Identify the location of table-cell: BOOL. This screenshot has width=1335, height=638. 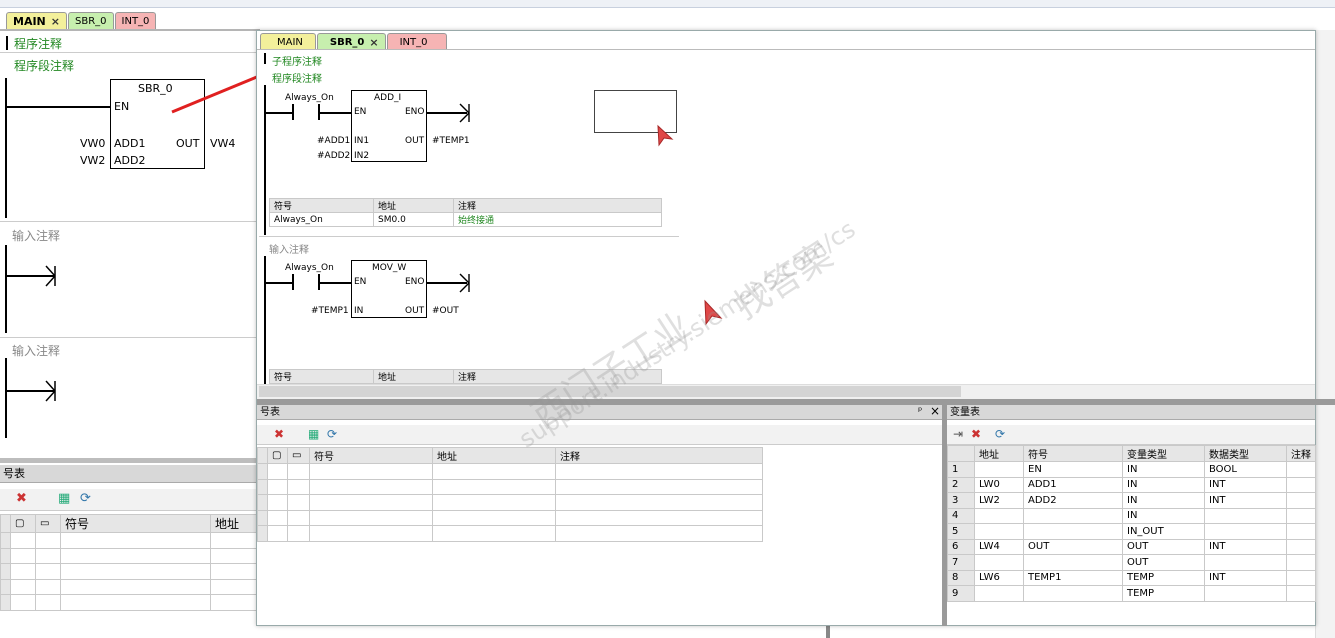
(1245, 469).